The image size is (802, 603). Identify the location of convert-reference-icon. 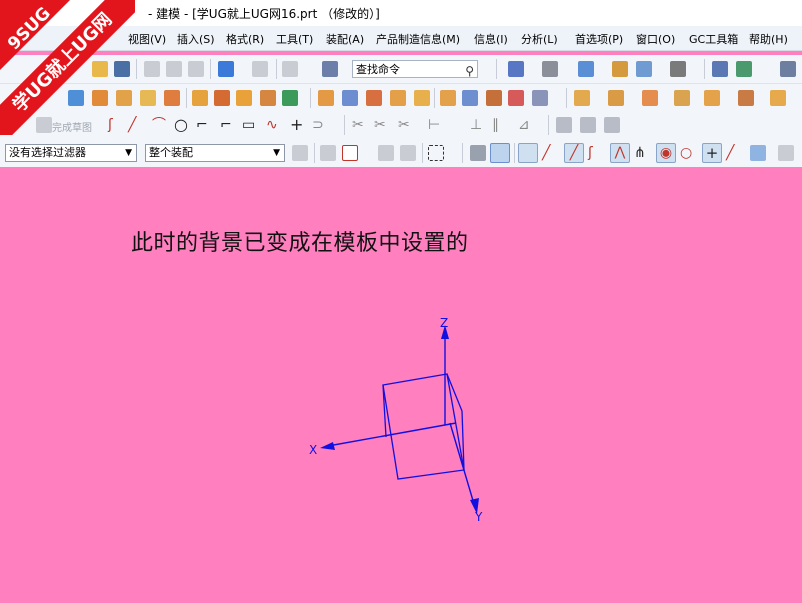
(612, 125).